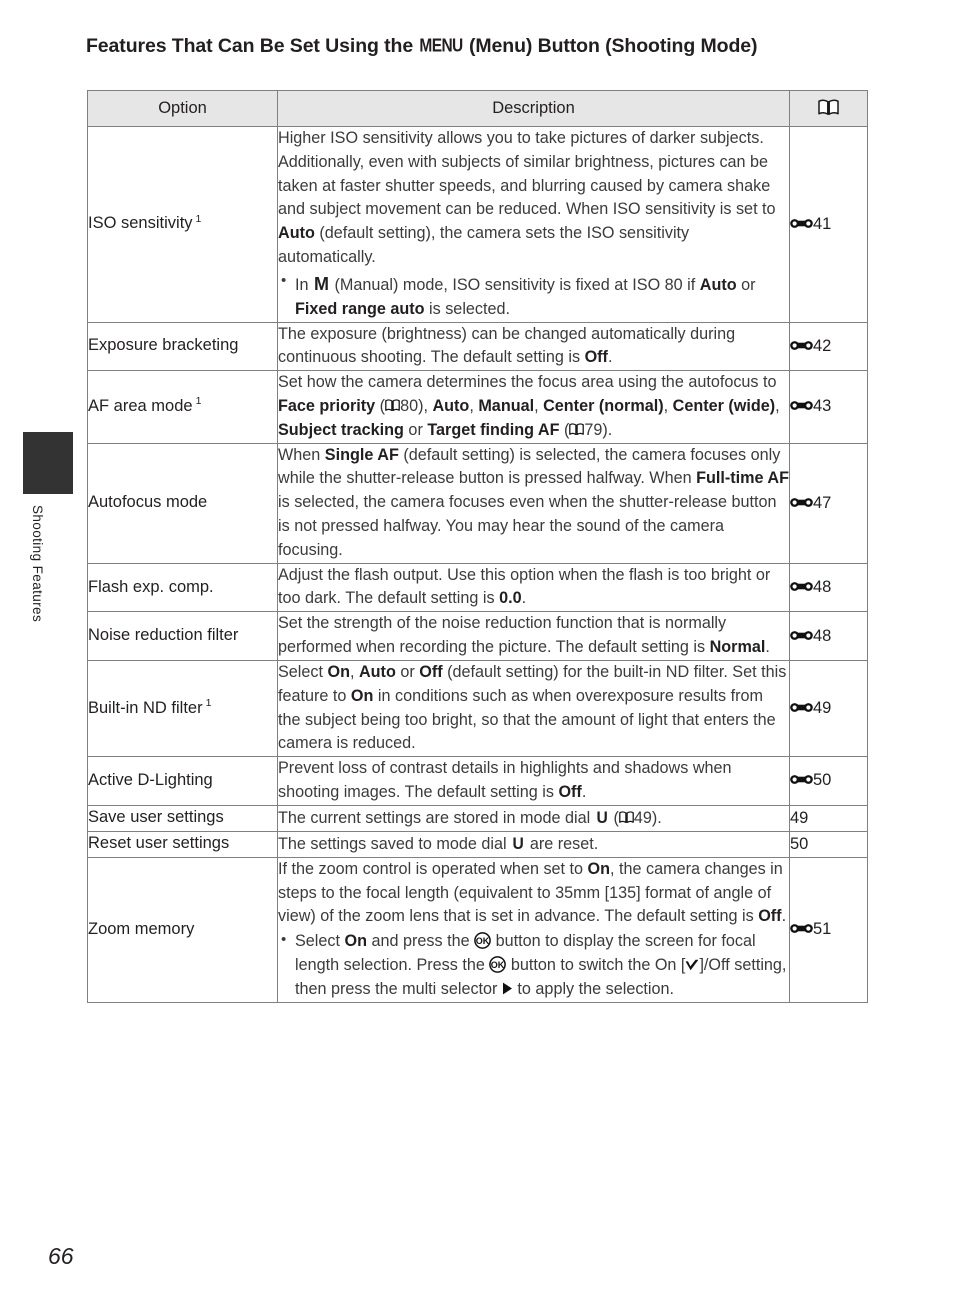  What do you see at coordinates (140, 223) in the screenshot?
I see `option-label: ISO sensitivity` at bounding box center [140, 223].